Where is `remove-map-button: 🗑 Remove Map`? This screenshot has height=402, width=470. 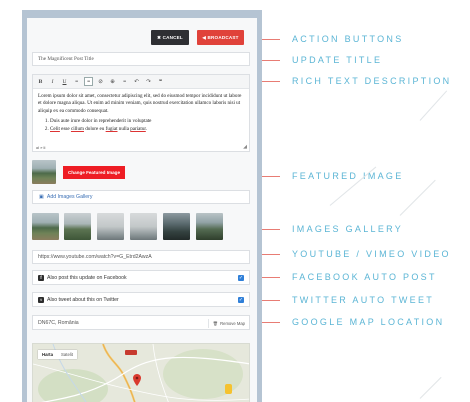
remove-map-button: 🗑 Remove Map is located at coordinates (226, 323).